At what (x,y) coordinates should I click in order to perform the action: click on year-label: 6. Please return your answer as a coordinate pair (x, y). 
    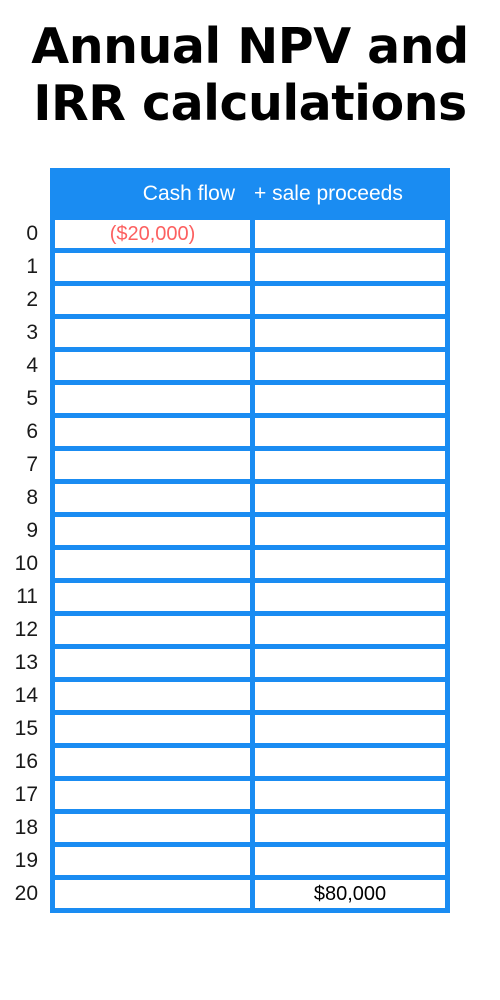
    Looking at the image, I should click on (32, 431).